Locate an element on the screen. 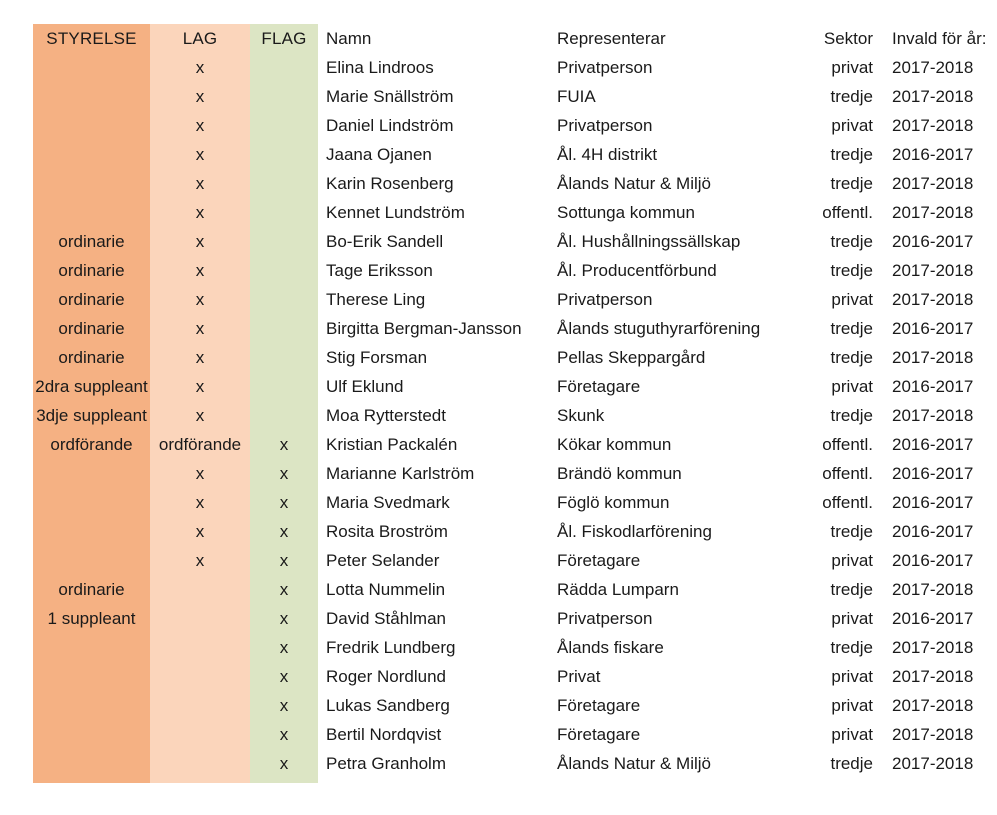  cell-namn: Daniel Lindström is located at coordinates (390, 125).